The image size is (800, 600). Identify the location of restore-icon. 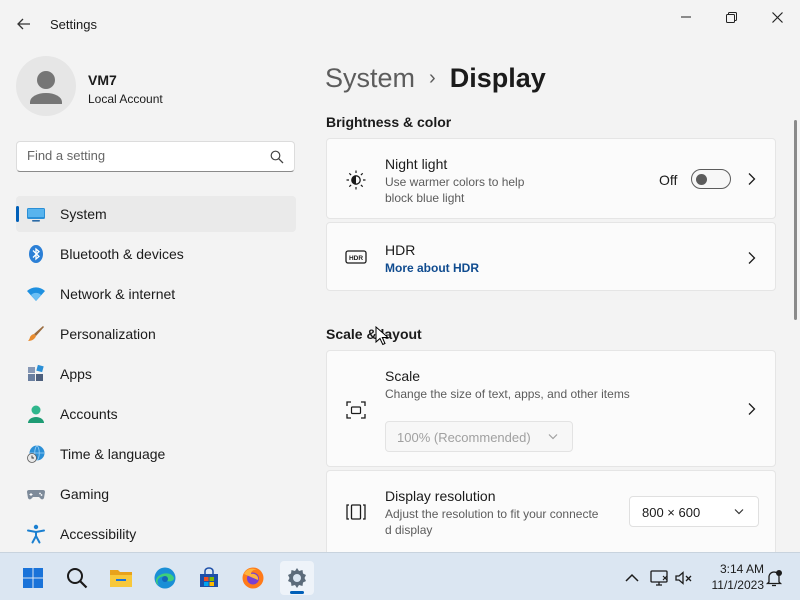
(731, 17).